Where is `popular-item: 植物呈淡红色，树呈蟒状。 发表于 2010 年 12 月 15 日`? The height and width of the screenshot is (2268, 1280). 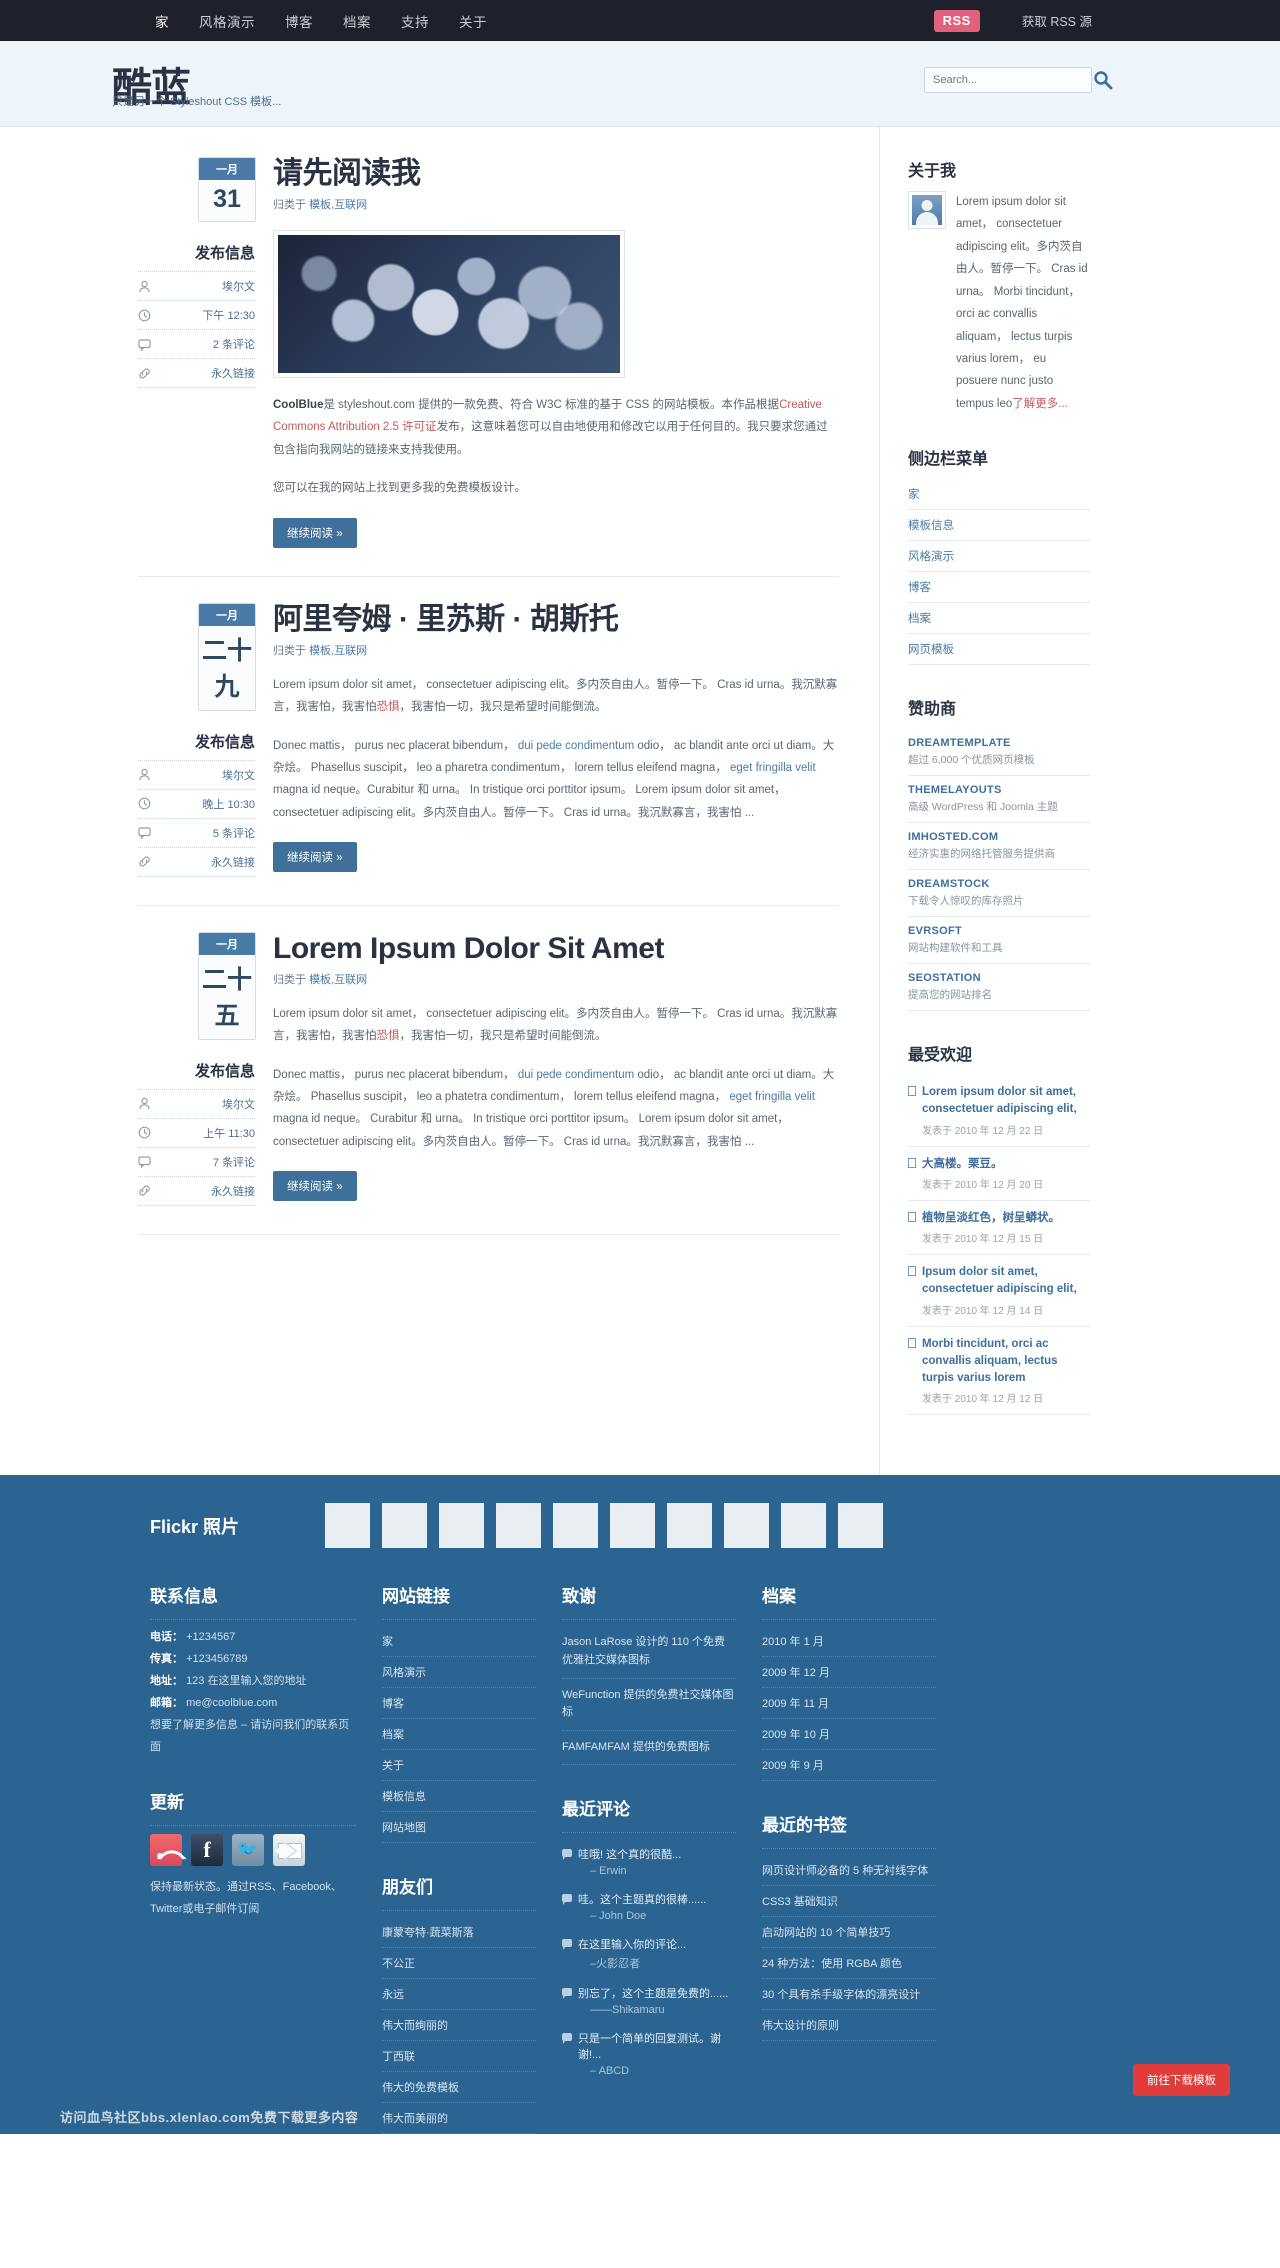 popular-item: 植物呈淡红色，树呈蟒状。 发表于 2010 年 12 月 15 日 is located at coordinates (999, 1228).